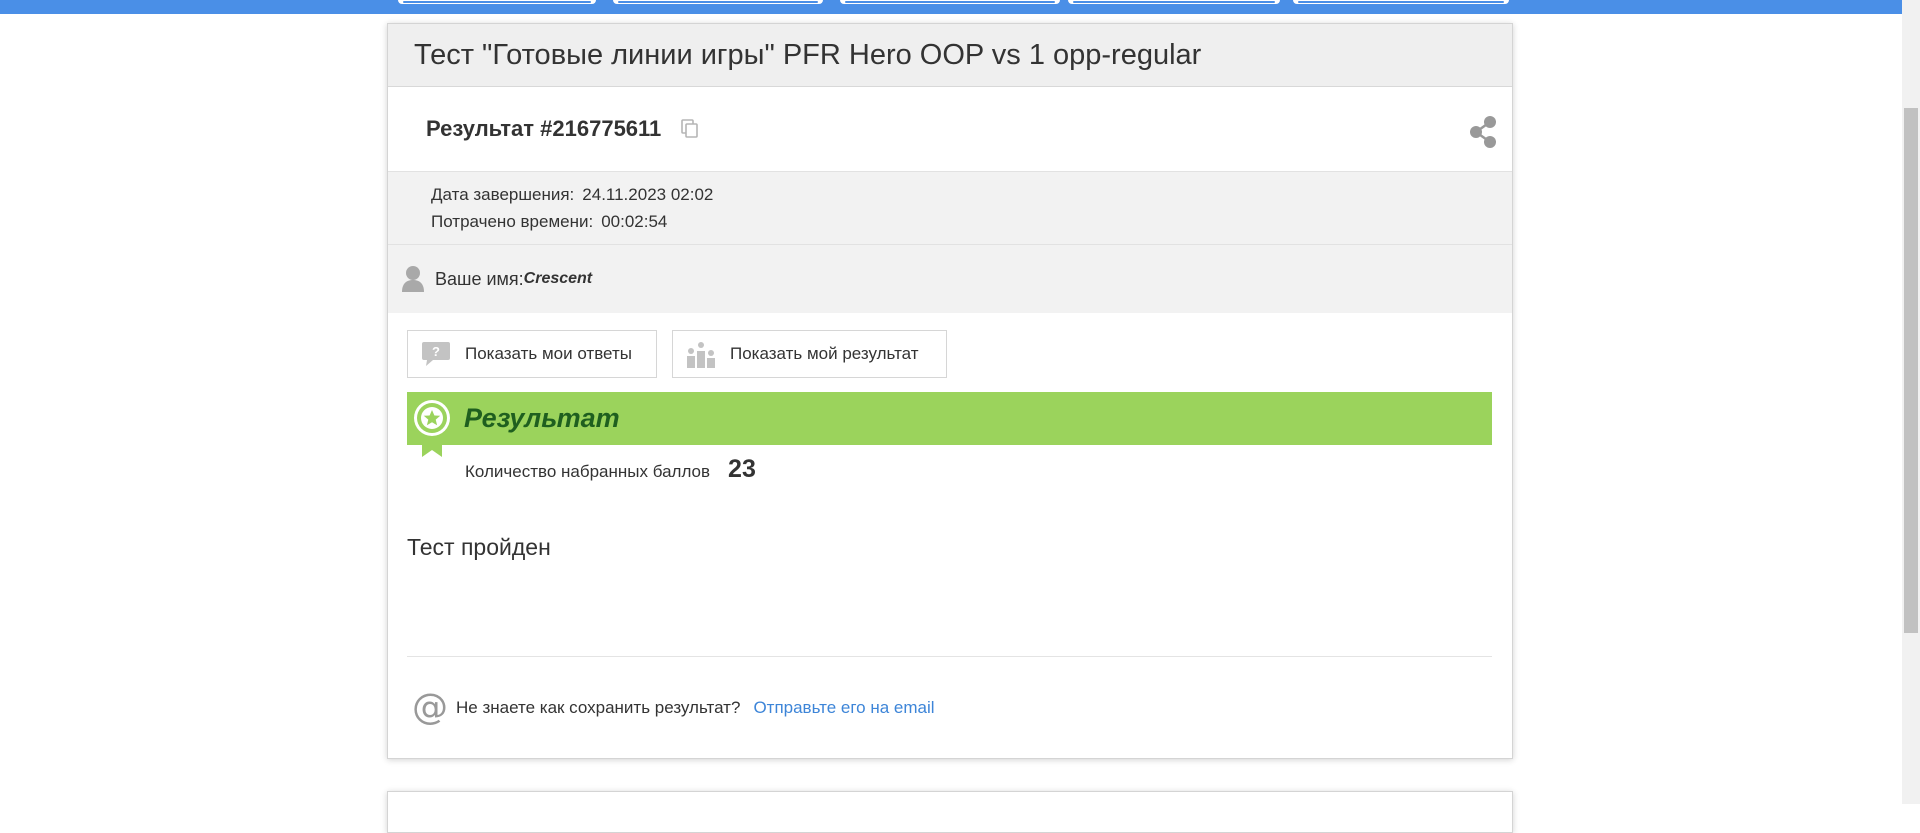  Describe the element at coordinates (588, 471) in the screenshot. I see `score-label: Количество набранных баллов` at that location.